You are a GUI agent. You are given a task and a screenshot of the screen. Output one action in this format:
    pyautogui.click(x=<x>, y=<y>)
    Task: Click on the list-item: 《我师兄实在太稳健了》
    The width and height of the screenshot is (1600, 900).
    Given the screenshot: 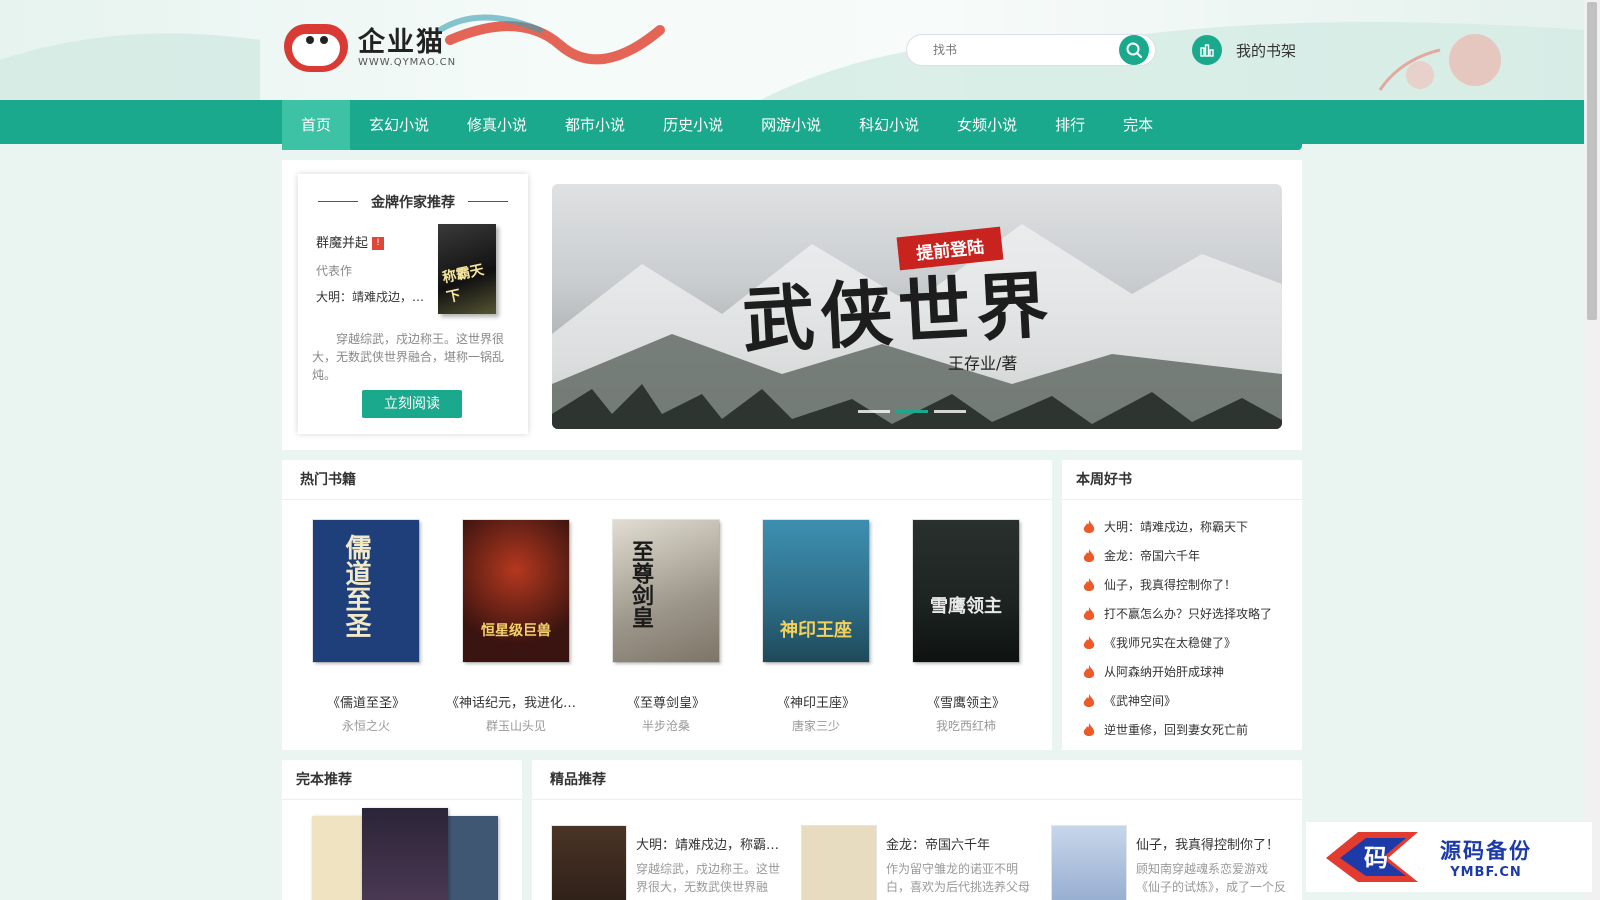 What is the action you would take?
    pyautogui.click(x=1177, y=642)
    